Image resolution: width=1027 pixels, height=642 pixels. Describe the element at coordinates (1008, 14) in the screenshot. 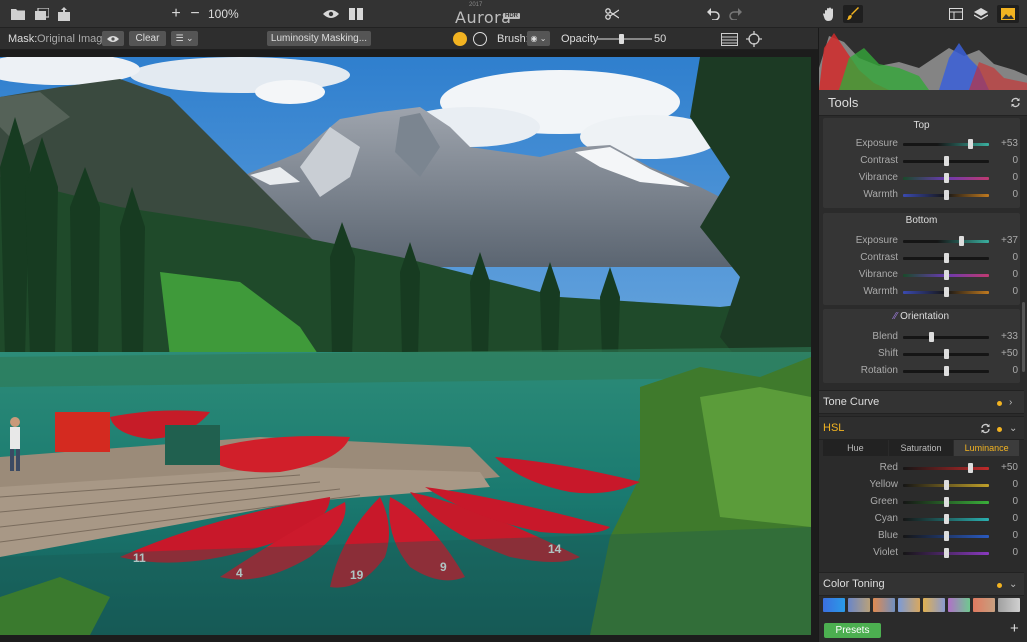

I see `image-icon` at that location.